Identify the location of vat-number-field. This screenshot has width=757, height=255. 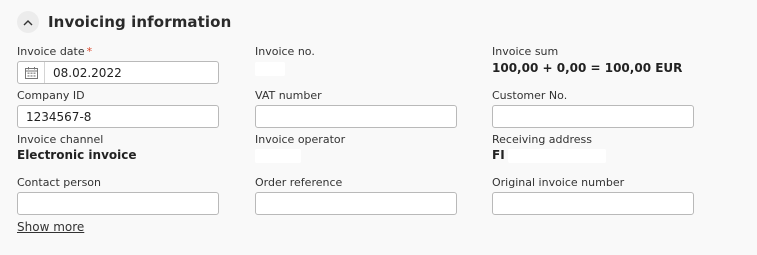
(356, 116).